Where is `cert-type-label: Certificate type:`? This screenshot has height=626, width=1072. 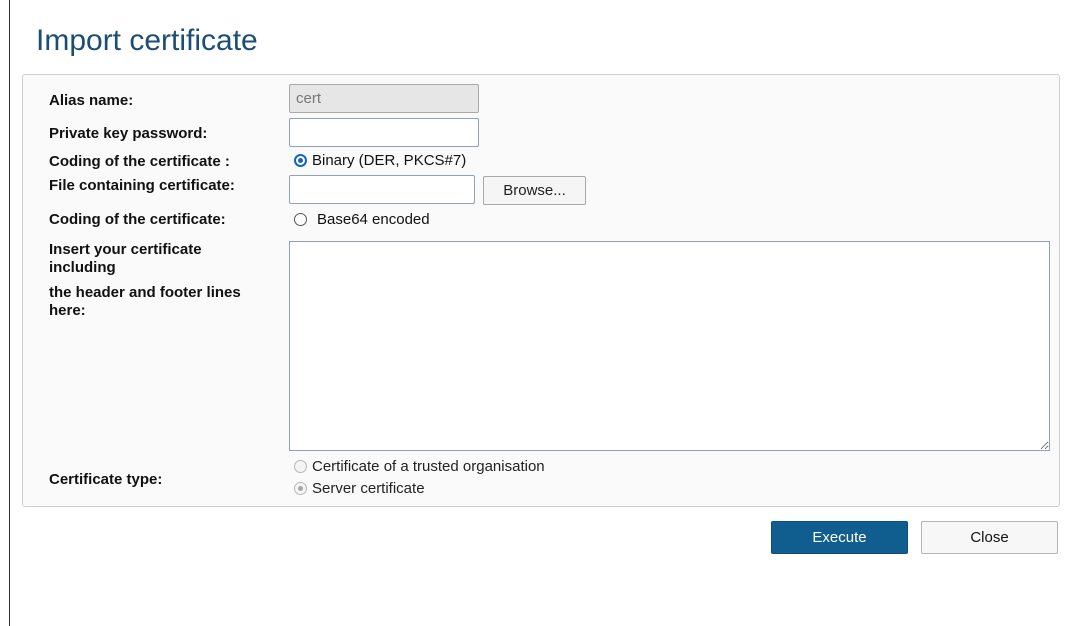
cert-type-label: Certificate type: is located at coordinates (106, 479).